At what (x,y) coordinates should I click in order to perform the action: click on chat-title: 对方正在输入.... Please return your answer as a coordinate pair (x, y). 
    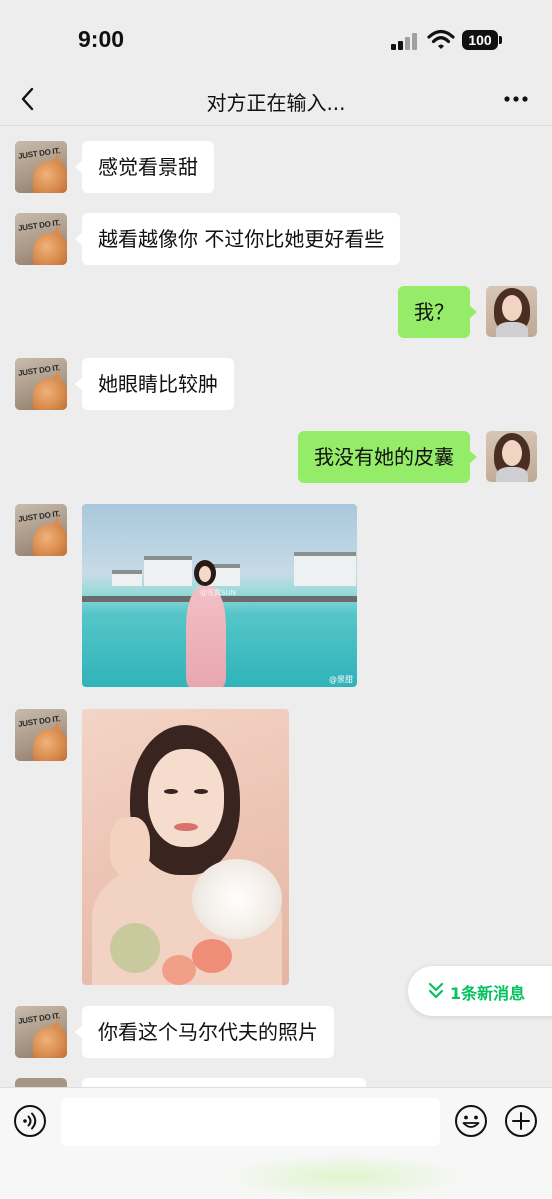
    Looking at the image, I should click on (276, 103).